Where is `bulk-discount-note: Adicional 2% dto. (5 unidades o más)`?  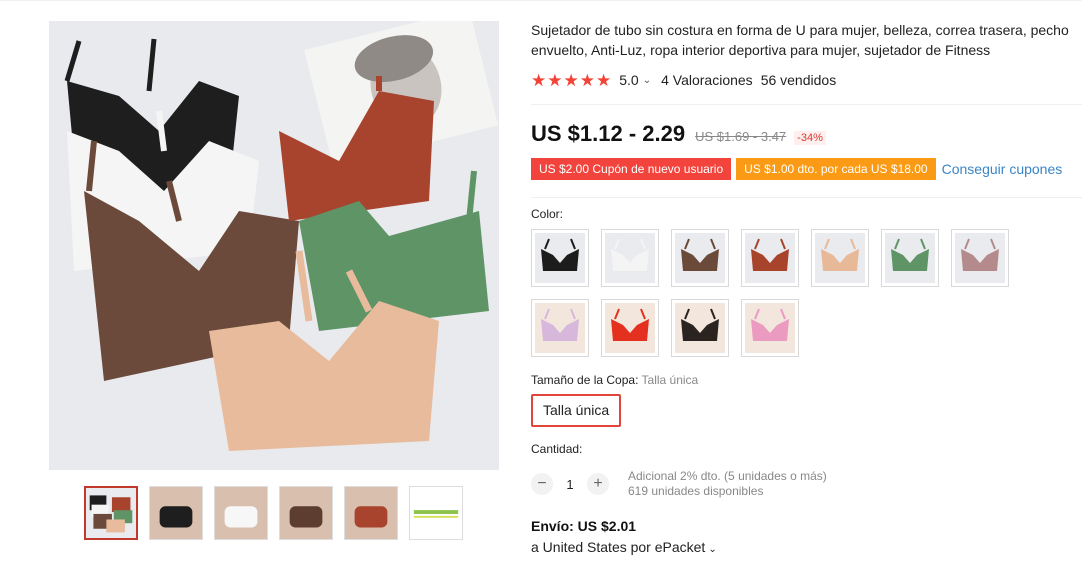
bulk-discount-note: Adicional 2% dto. (5 unidades o más) is located at coordinates (727, 476).